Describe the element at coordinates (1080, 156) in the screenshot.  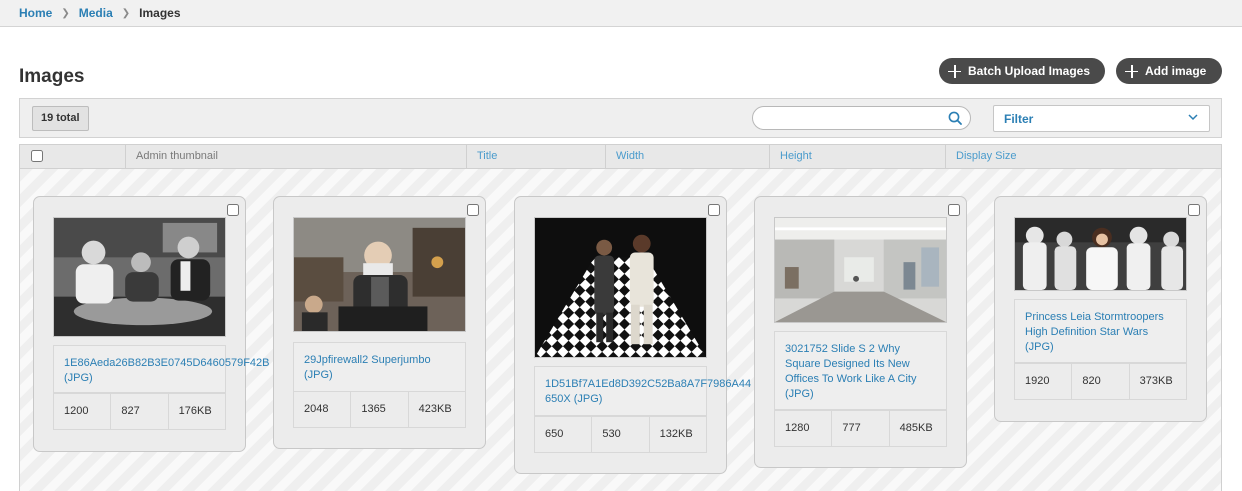
I see `column-display-size: Display Size` at that location.